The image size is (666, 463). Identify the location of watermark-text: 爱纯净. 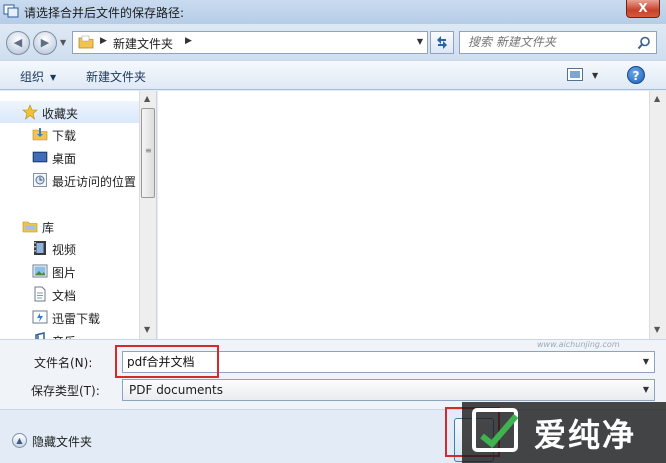
(585, 435).